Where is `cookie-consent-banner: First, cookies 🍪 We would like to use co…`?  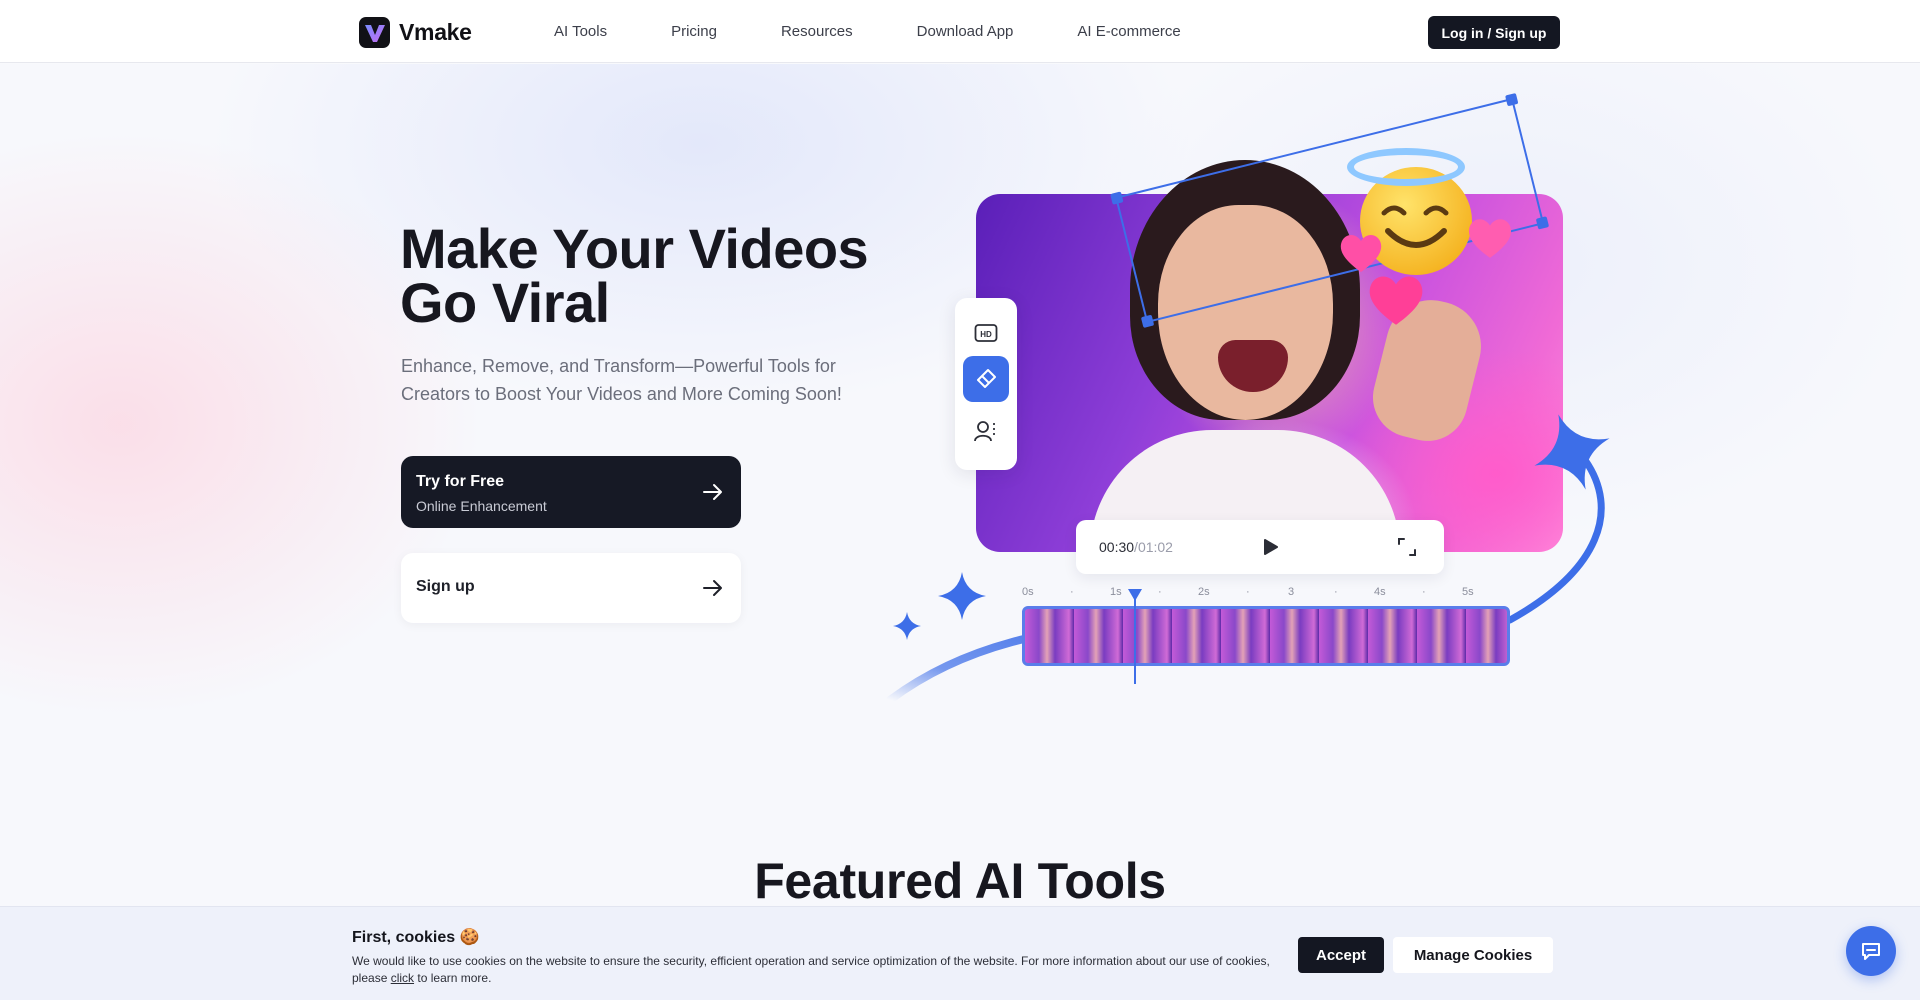 cookie-consent-banner: First, cookies 🍪 We would like to use co… is located at coordinates (960, 953).